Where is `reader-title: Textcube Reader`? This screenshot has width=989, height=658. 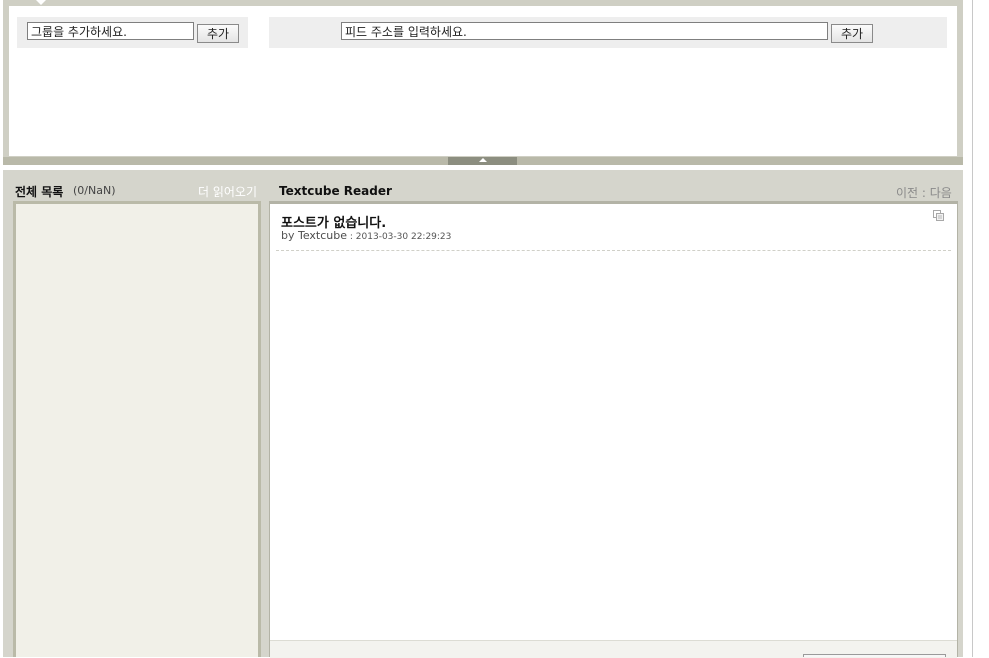 reader-title: Textcube Reader is located at coordinates (335, 191).